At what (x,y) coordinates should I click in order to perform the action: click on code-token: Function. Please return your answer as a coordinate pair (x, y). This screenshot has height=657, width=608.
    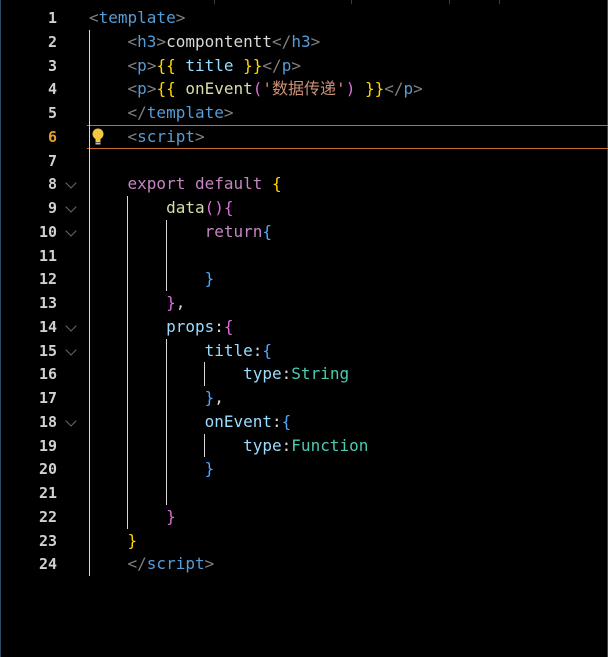
    Looking at the image, I should click on (330, 445).